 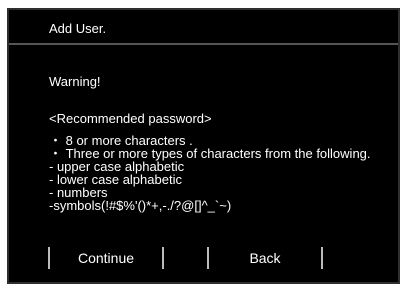 What do you see at coordinates (265, 258) in the screenshot?
I see `back-button: Back` at bounding box center [265, 258].